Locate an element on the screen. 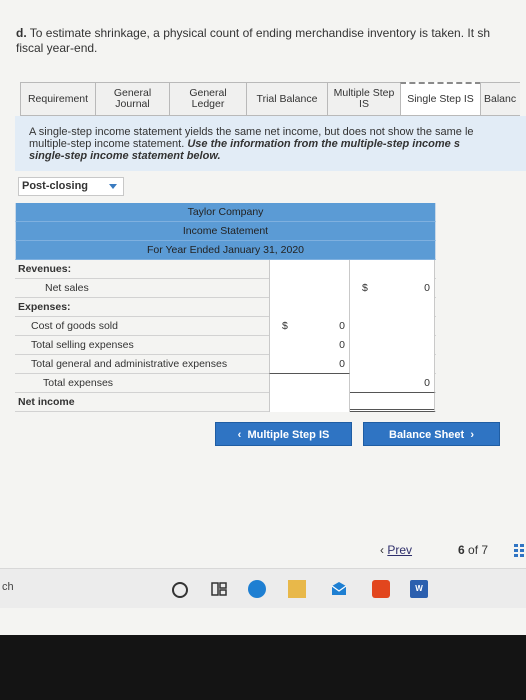 The height and width of the screenshot is (700, 526). selling-expenses-label: Total selling expenses is located at coordinates (82, 345).